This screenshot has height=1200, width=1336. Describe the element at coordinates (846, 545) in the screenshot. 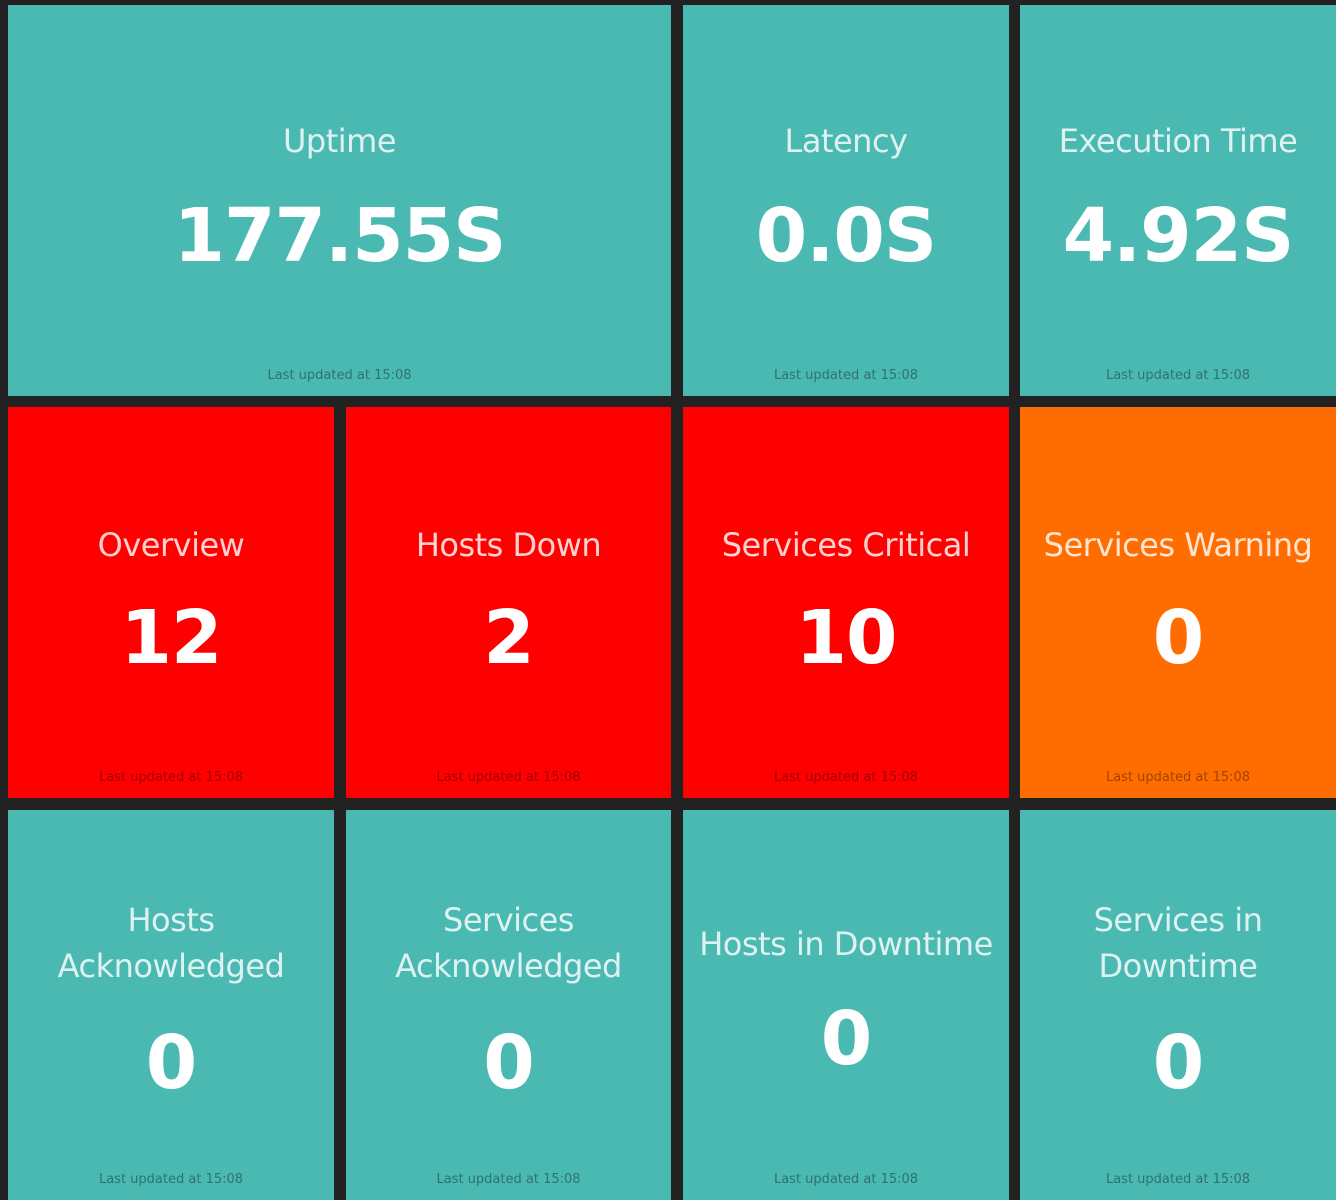

I see `tile-title: Services Critical` at that location.